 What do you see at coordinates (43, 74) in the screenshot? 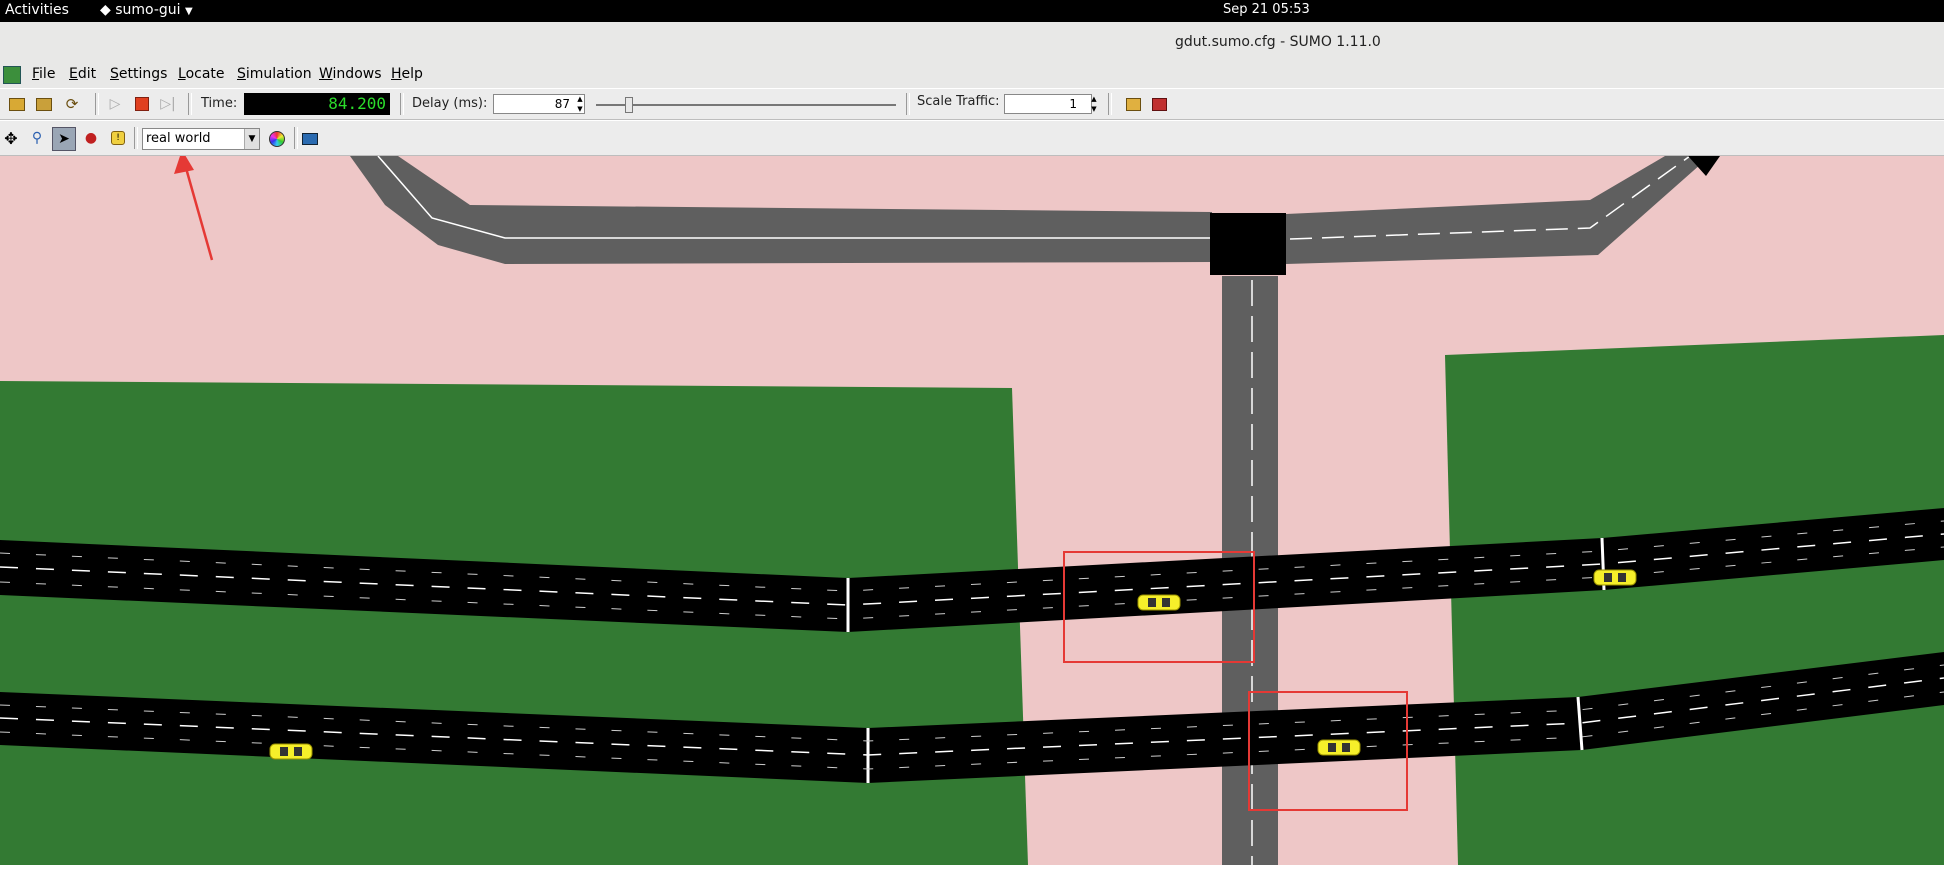
I see `menu-file: File` at bounding box center [43, 74].